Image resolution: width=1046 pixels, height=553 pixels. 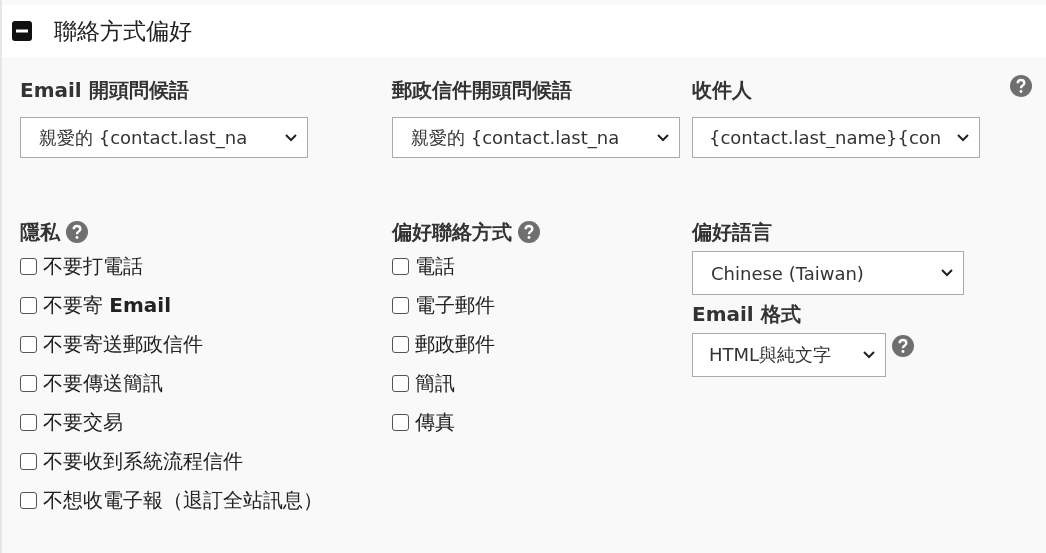 What do you see at coordinates (747, 314) in the screenshot?
I see `field-label: Email 格式` at bounding box center [747, 314].